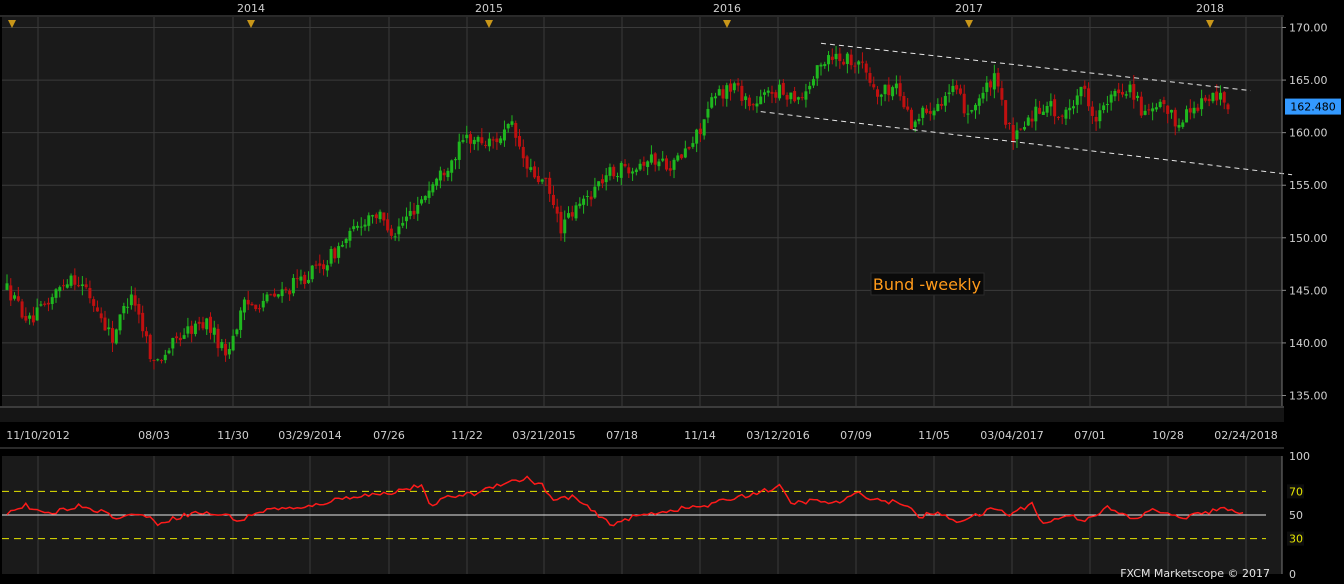 The height and width of the screenshot is (584, 1344). Describe the element at coordinates (154, 435) in the screenshot. I see `date-tick-label: 08/03` at that location.